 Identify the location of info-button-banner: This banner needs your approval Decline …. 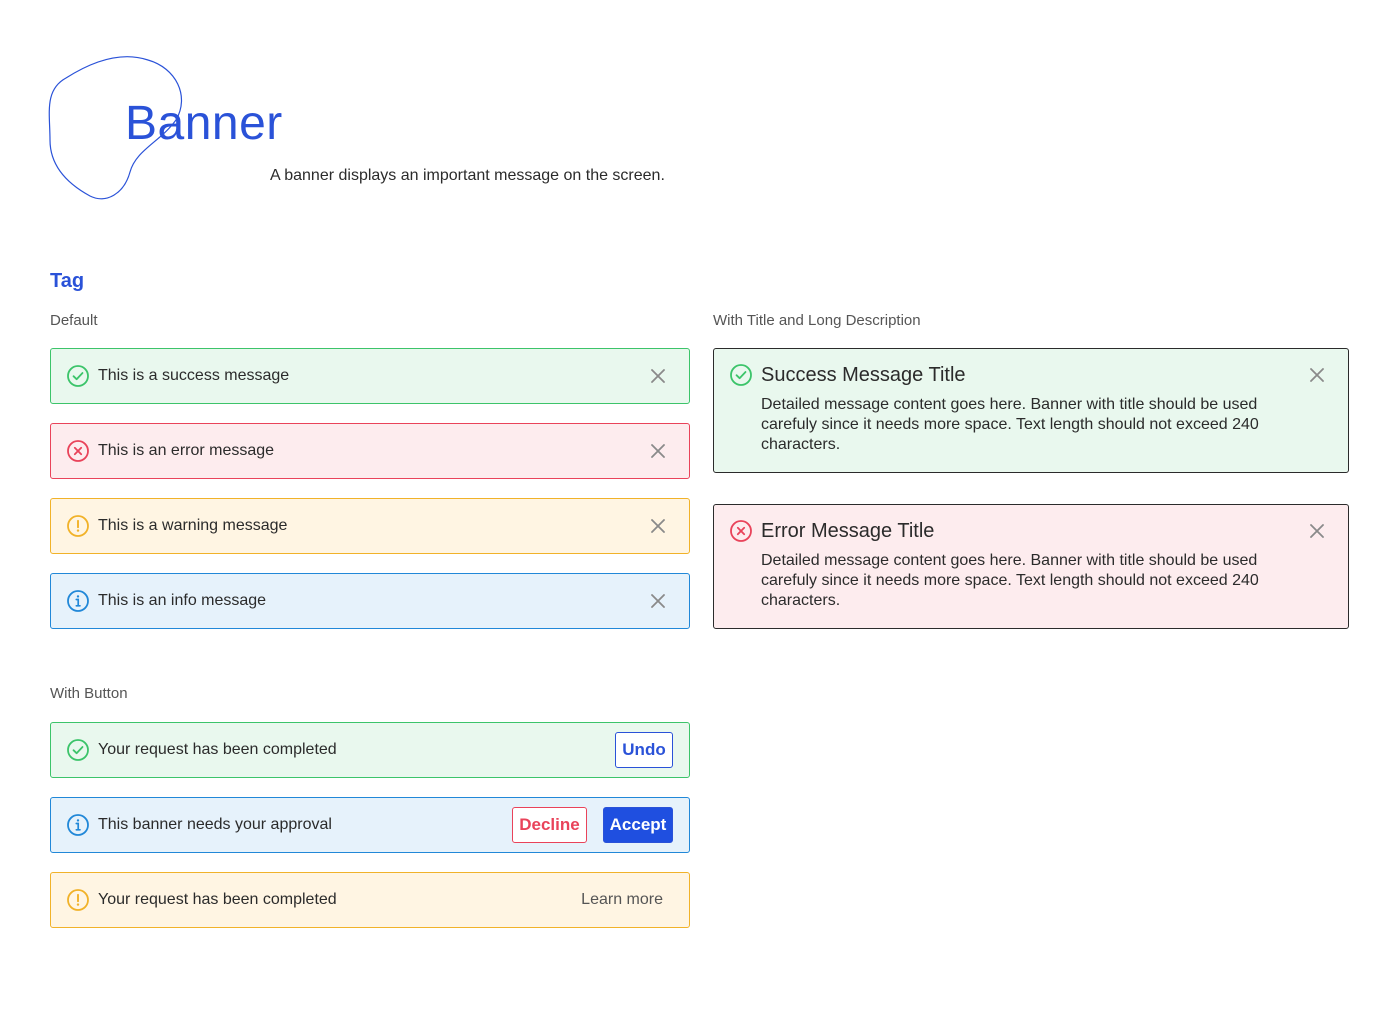
(370, 825).